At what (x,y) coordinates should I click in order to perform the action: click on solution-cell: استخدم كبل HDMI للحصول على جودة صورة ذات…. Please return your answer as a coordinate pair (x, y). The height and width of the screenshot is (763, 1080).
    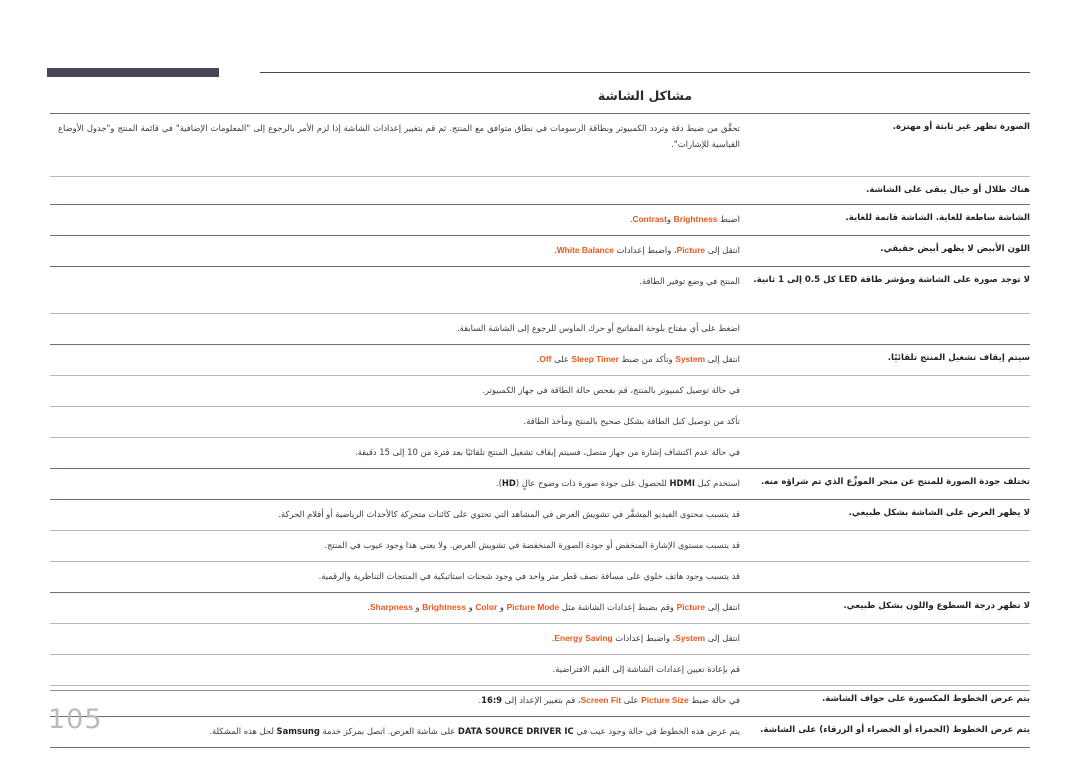
    Looking at the image, I should click on (400, 484).